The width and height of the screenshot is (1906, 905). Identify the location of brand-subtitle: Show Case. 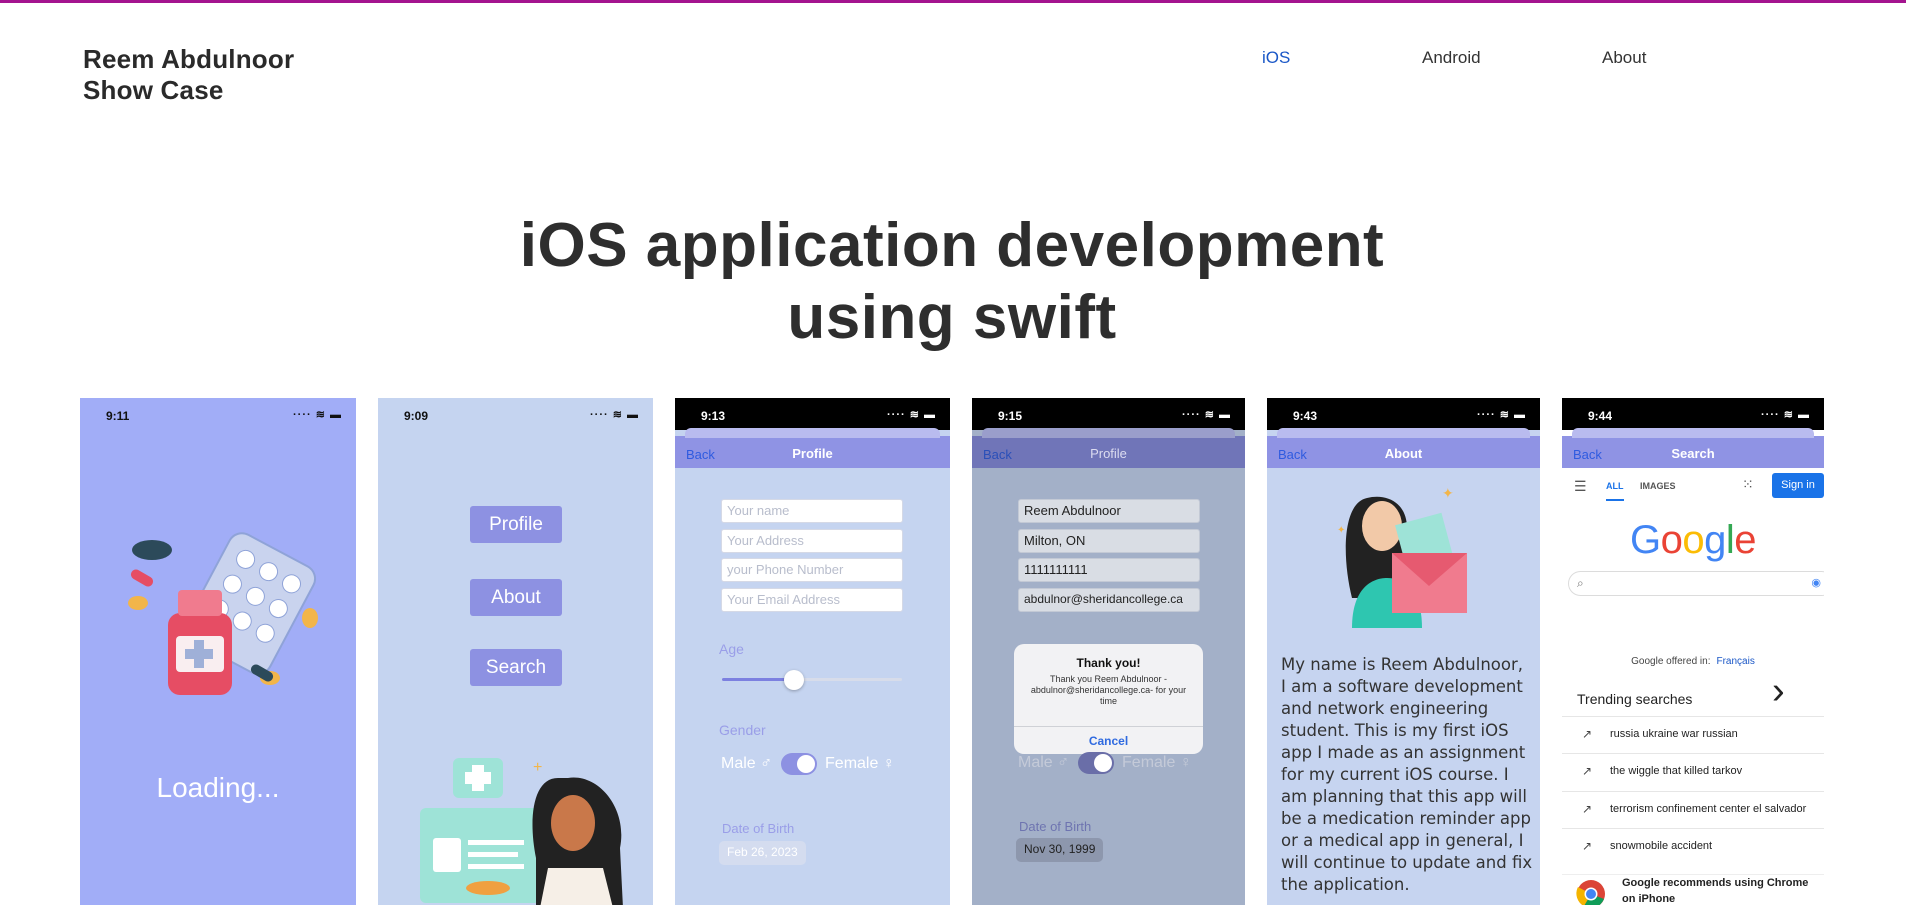
(153, 90).